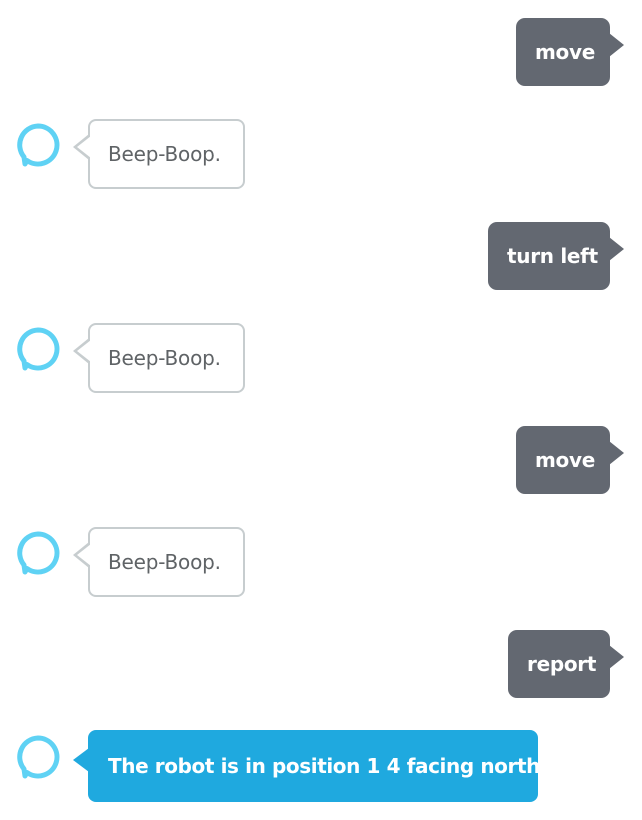 The image size is (642, 820). Describe the element at coordinates (562, 664) in the screenshot. I see `user-message-text: report` at that location.